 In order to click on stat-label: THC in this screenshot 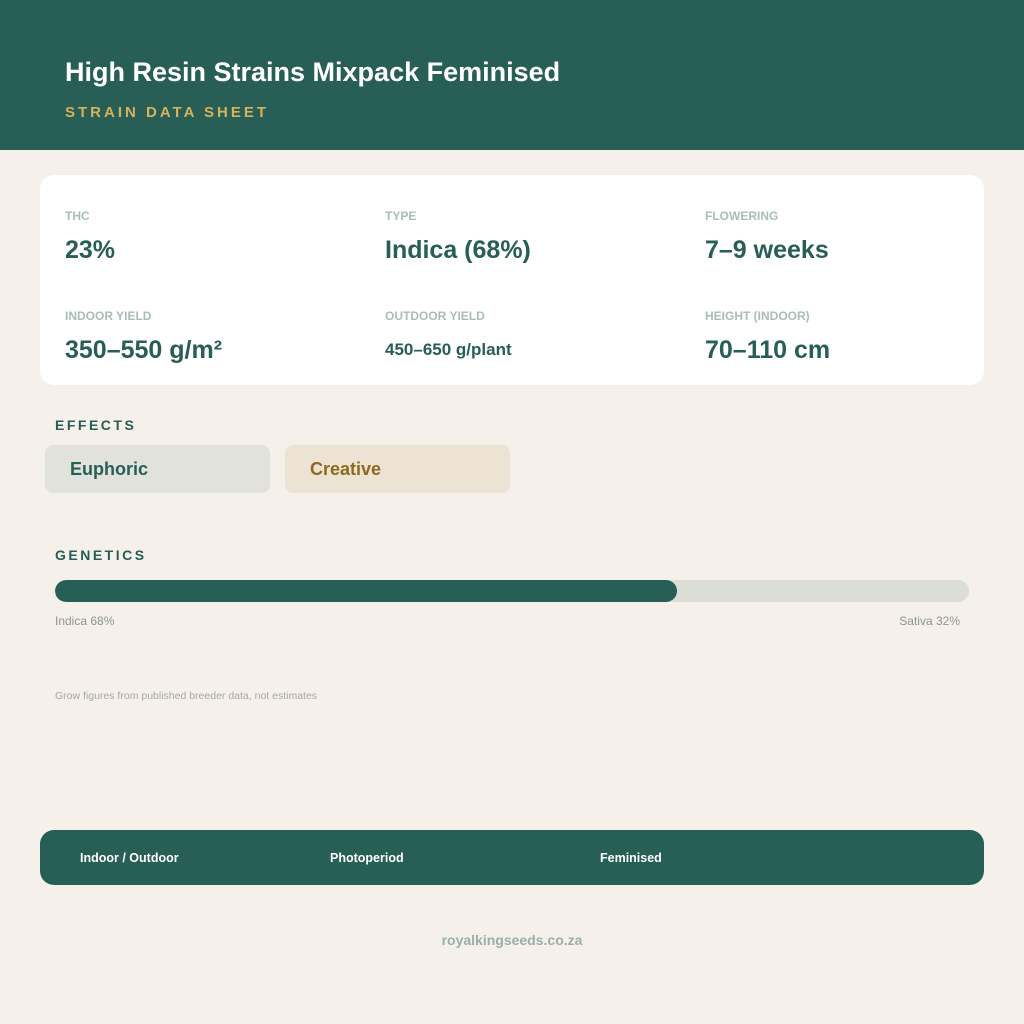, I will do `click(77, 216)`.